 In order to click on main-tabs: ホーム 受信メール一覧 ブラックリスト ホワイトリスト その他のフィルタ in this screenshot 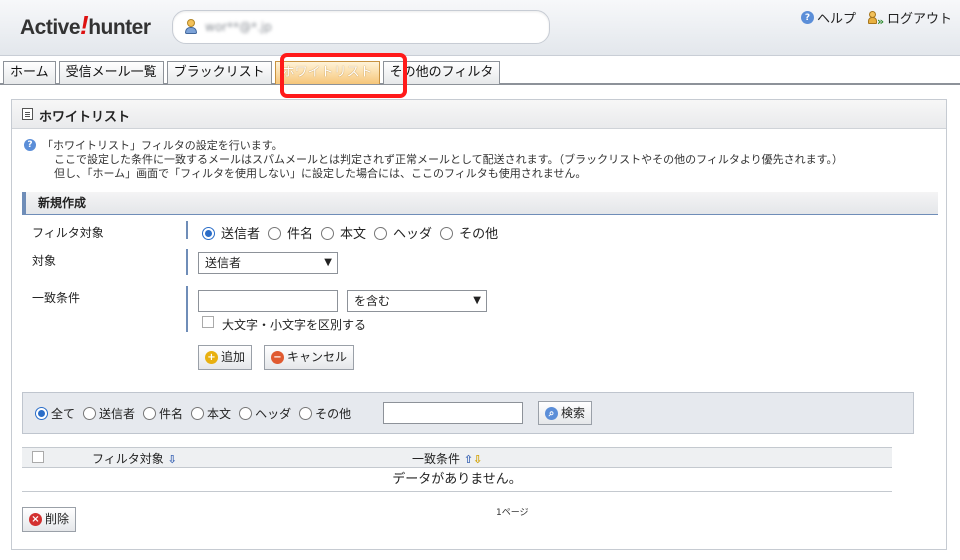, I will do `click(252, 72)`.